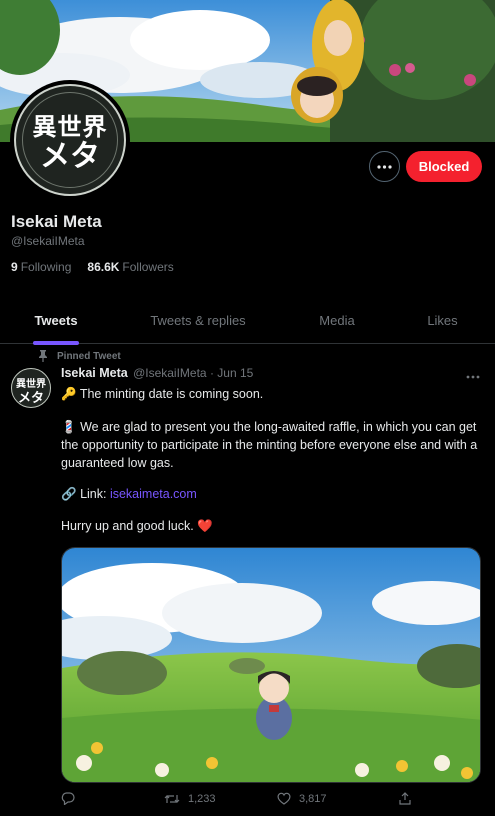 This screenshot has height=816, width=495. What do you see at coordinates (202, 798) in the screenshot?
I see `retweet-count: 1,233` at bounding box center [202, 798].